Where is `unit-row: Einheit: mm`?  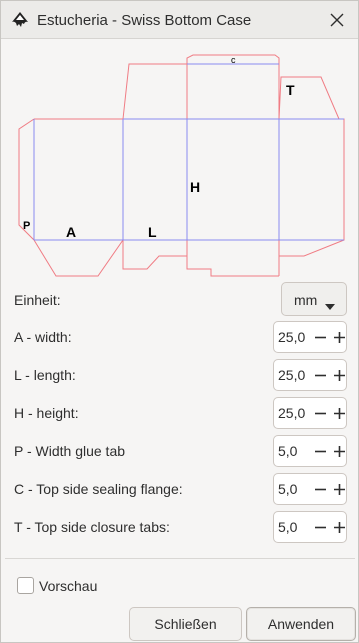 unit-row: Einheit: mm is located at coordinates (179, 299).